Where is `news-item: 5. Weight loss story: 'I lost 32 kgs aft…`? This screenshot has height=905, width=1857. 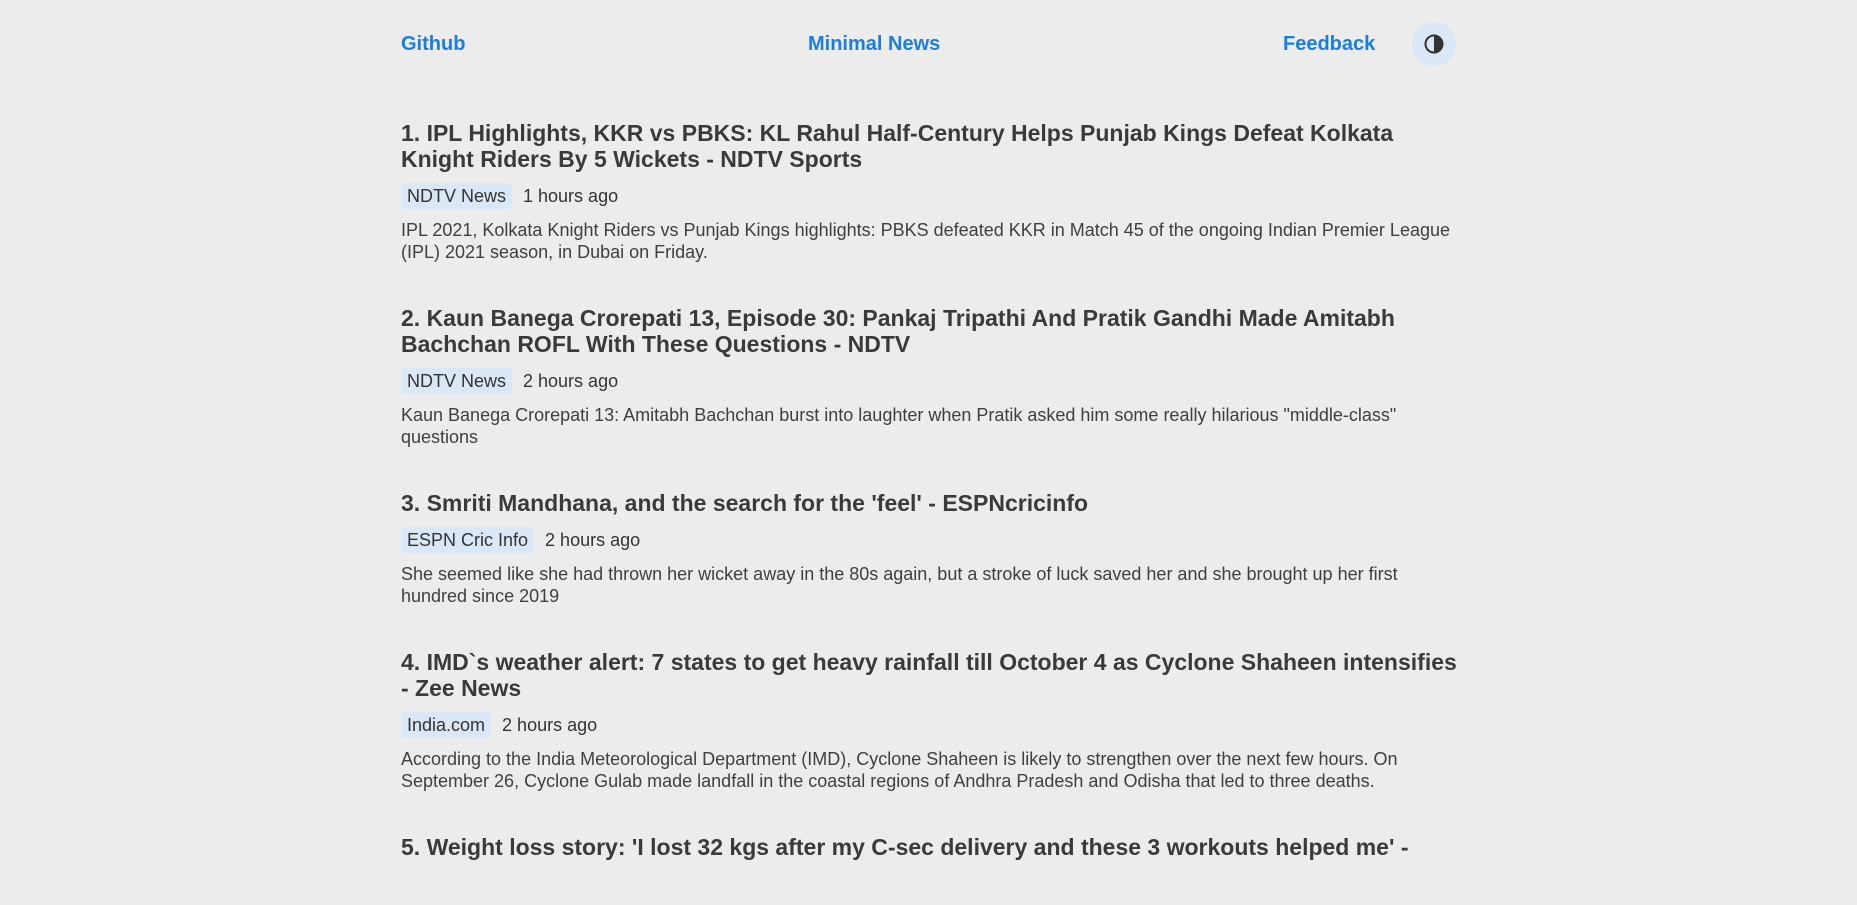 news-item: 5. Weight loss story: 'I lost 32 kgs aft… is located at coordinates (929, 847).